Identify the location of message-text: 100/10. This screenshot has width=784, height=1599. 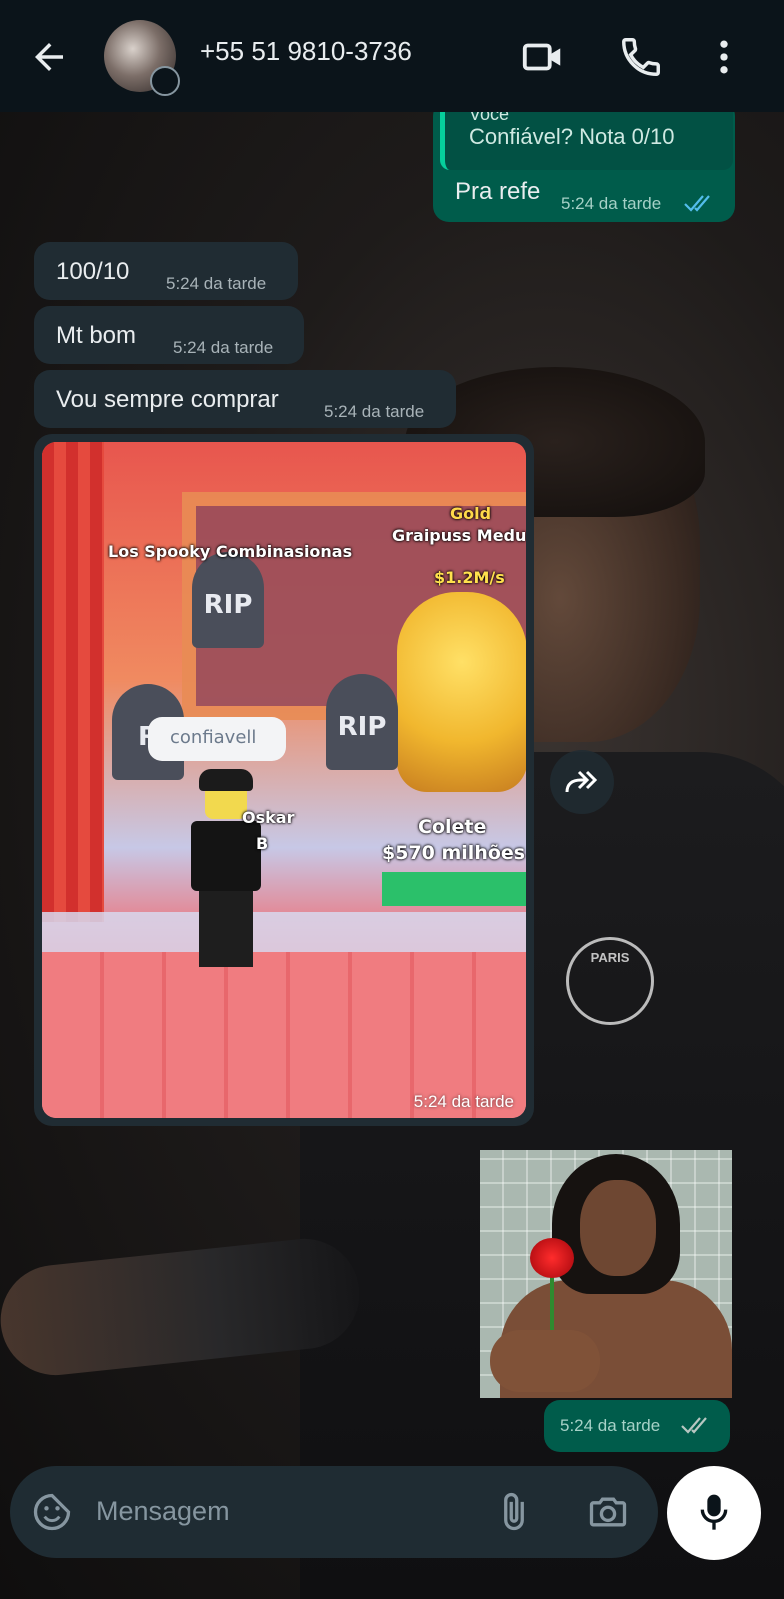
(93, 271).